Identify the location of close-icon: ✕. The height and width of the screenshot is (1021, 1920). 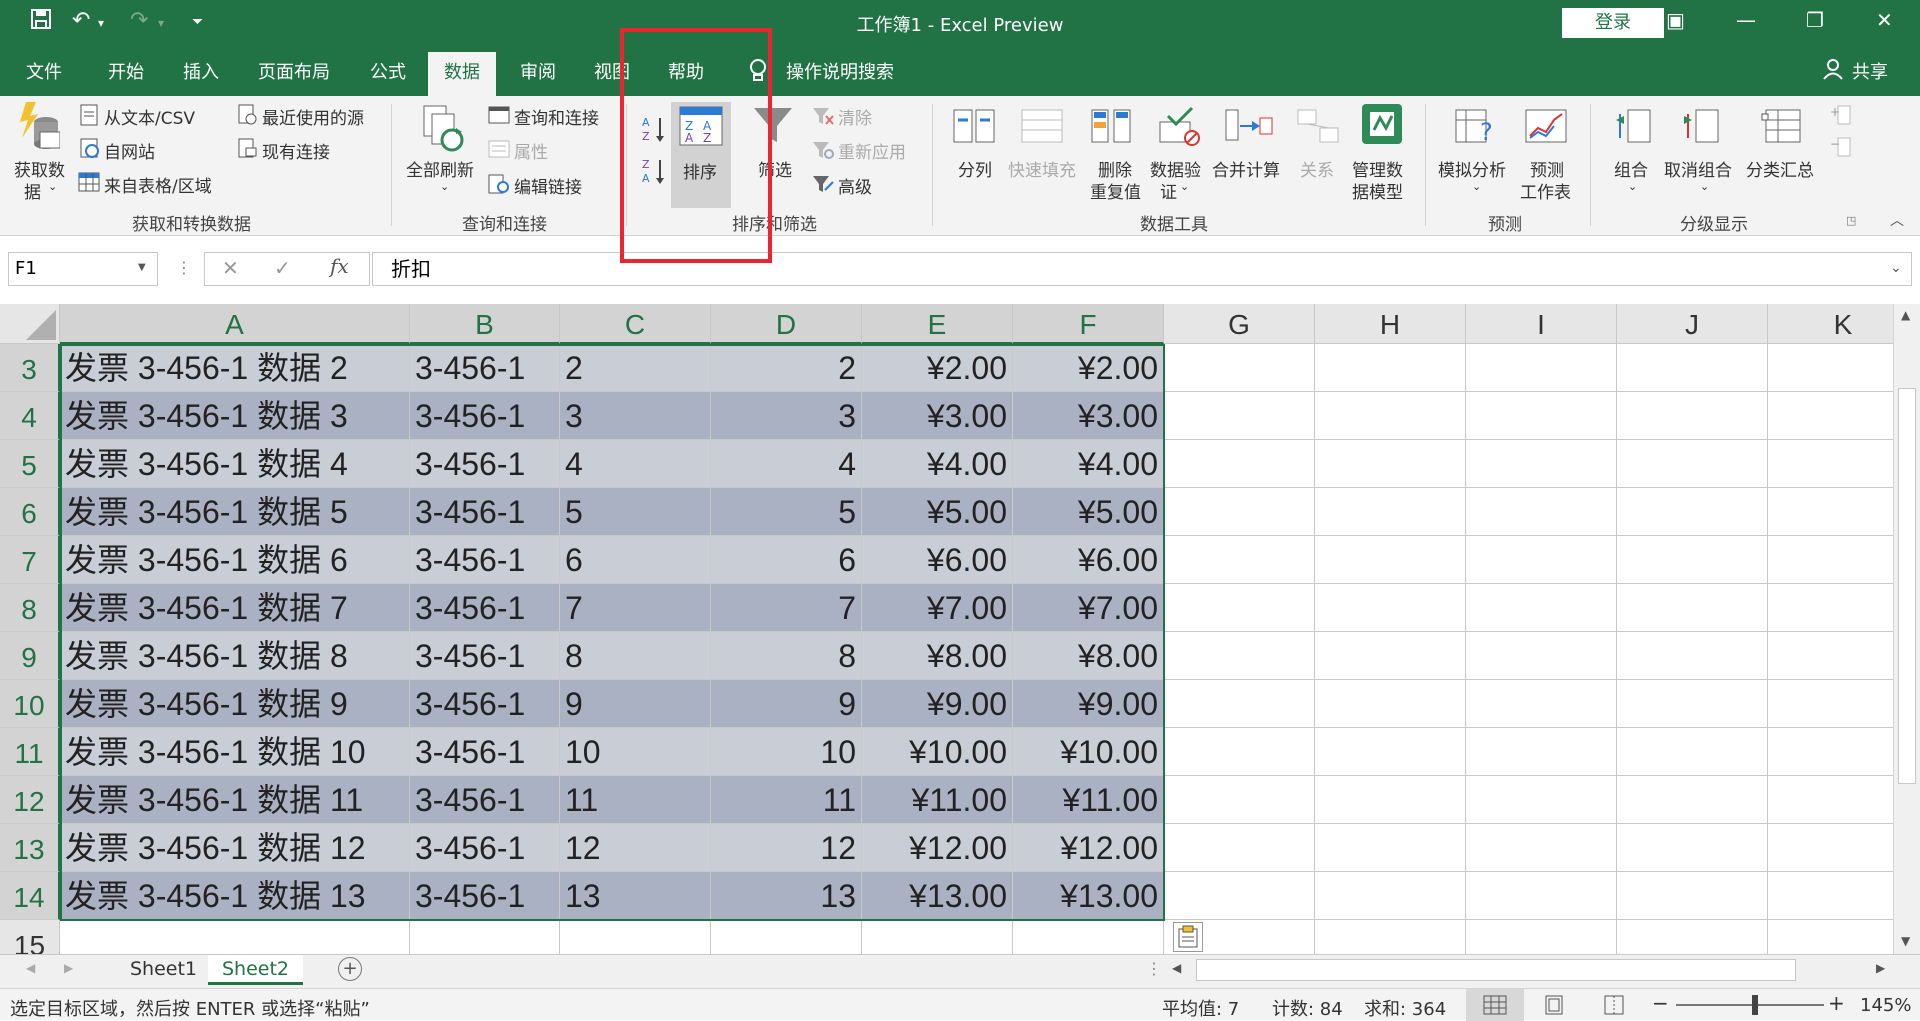
(1884, 20).